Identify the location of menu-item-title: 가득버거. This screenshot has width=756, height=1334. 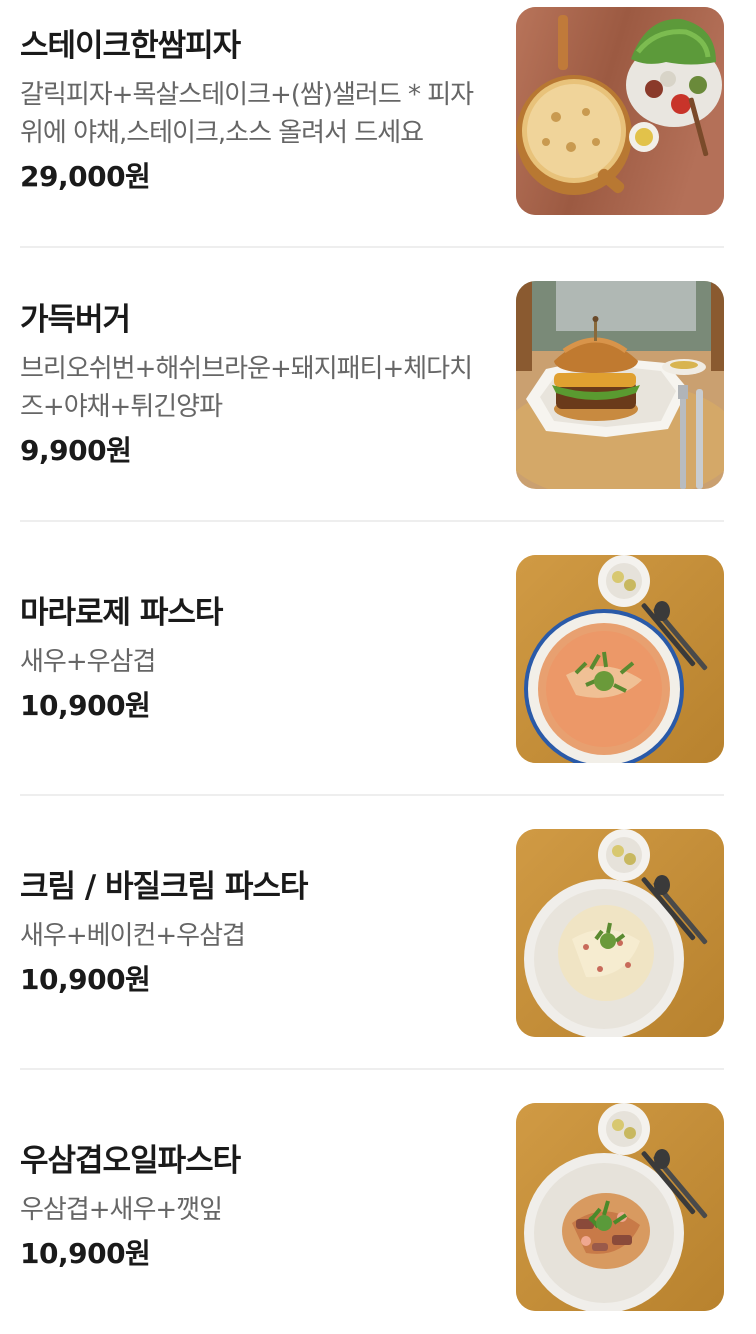
(75, 320).